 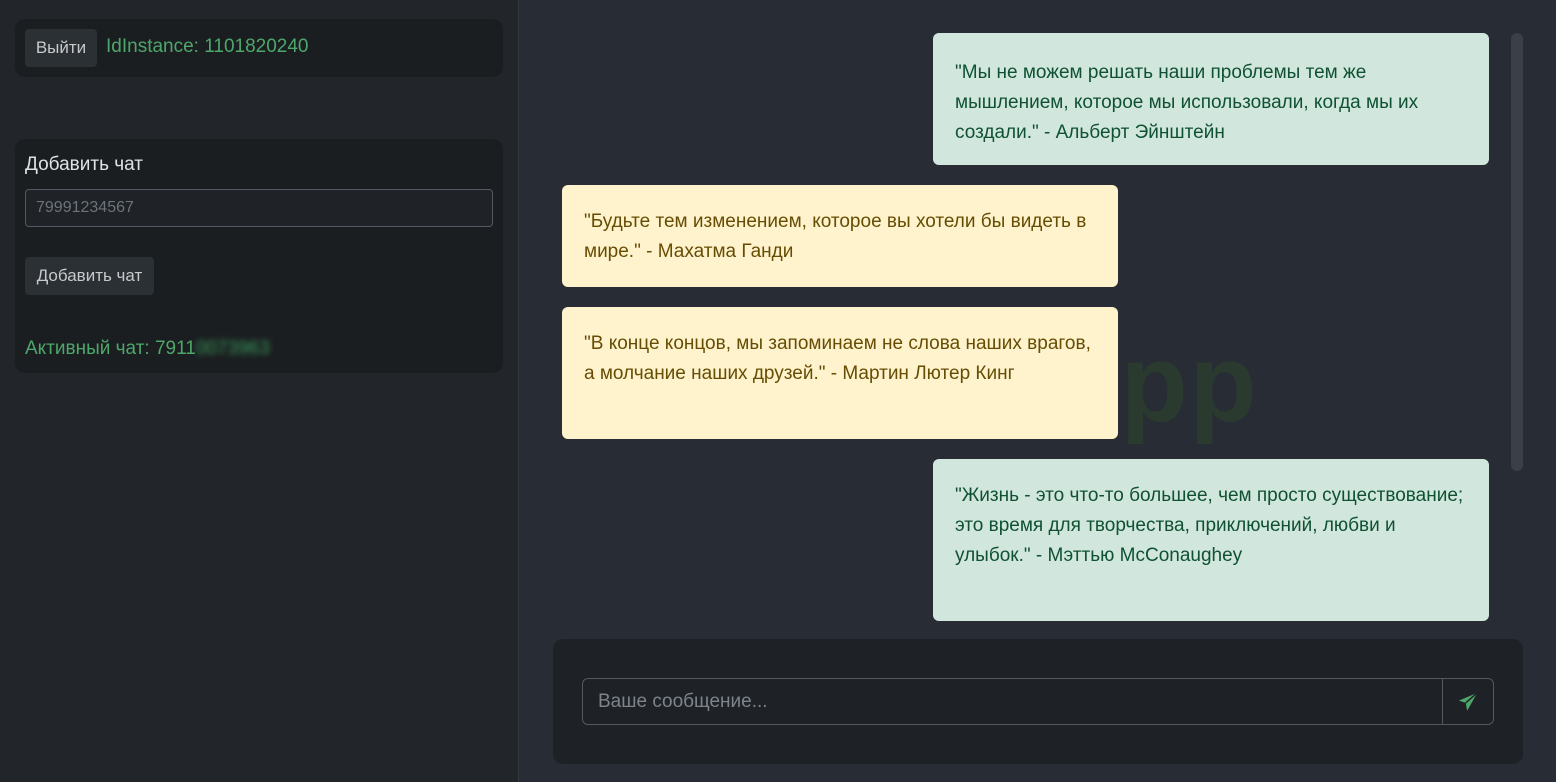 I want to click on instance-id-label: IdInstance: 1101820240, so click(x=207, y=46).